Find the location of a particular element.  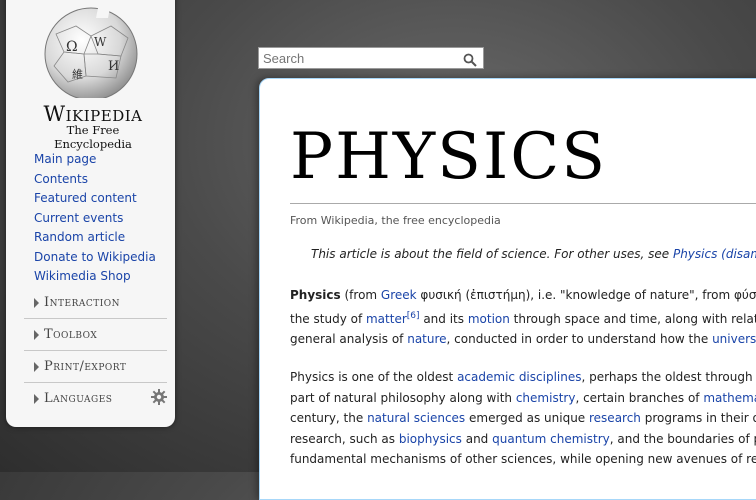

portlet-toolbox: Toolbox is located at coordinates (95, 335).